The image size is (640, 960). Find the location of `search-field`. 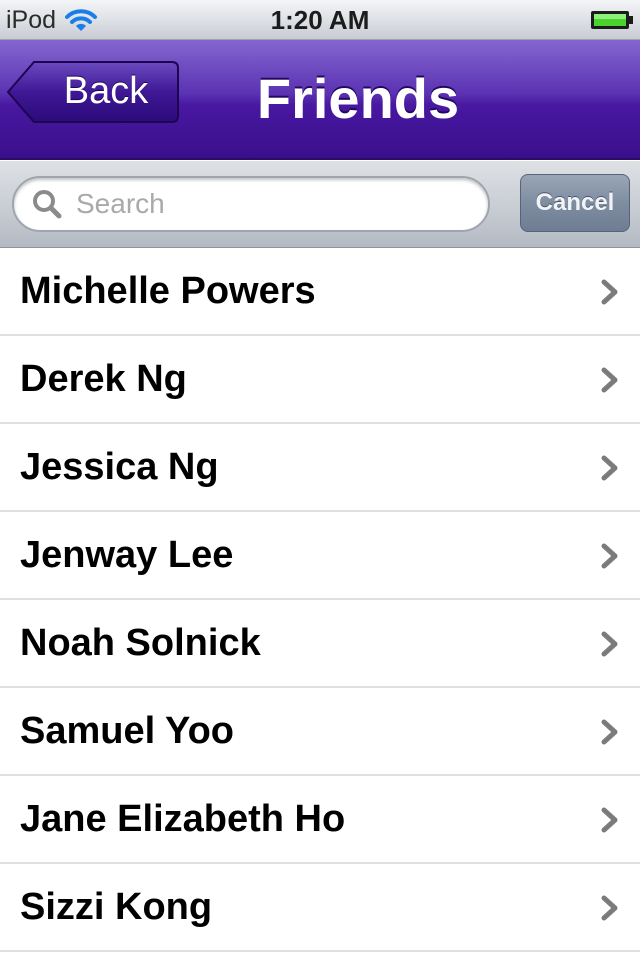

search-field is located at coordinates (251, 204).